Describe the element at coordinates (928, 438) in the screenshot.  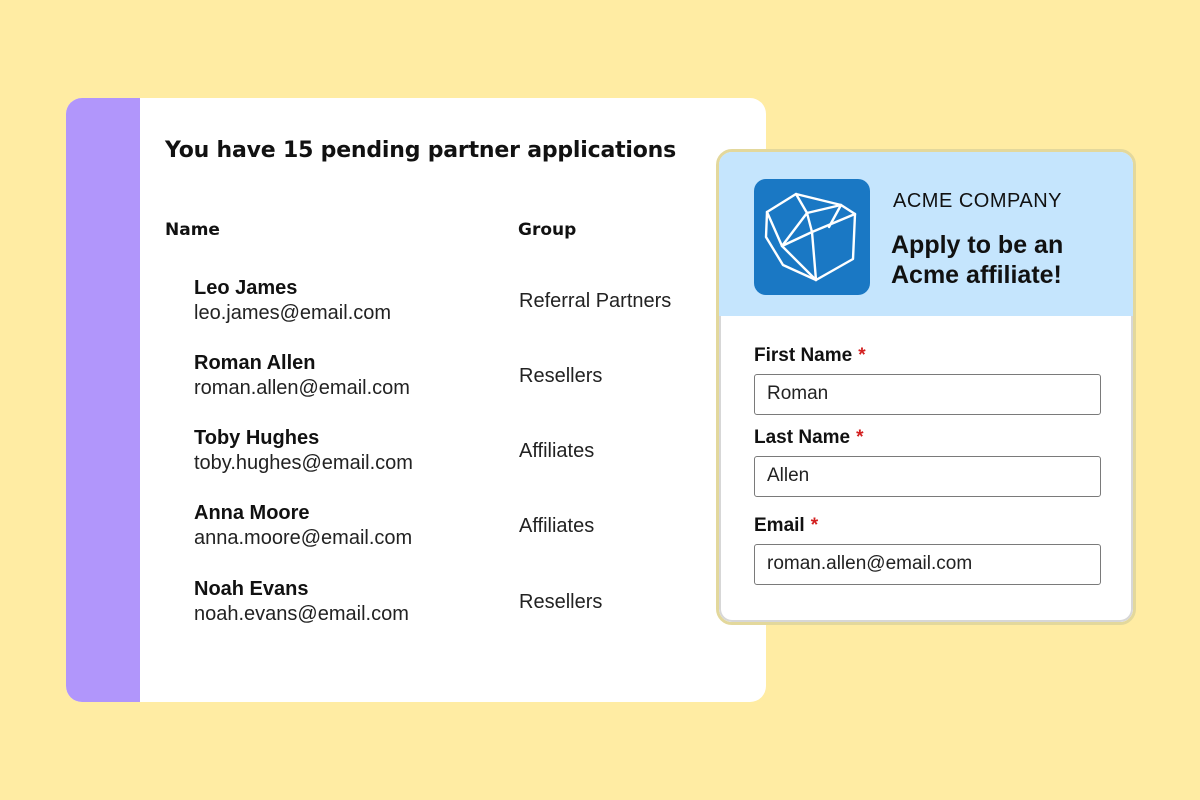
I see `last-name-label: Last Name *` at that location.